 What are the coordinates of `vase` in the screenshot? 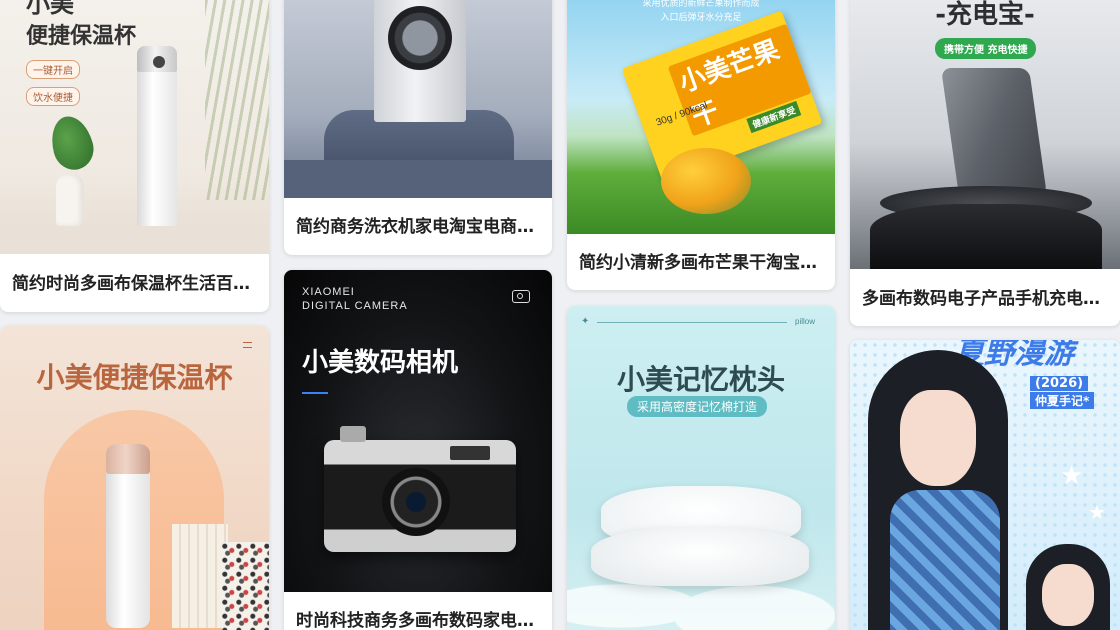 It's located at (70, 200).